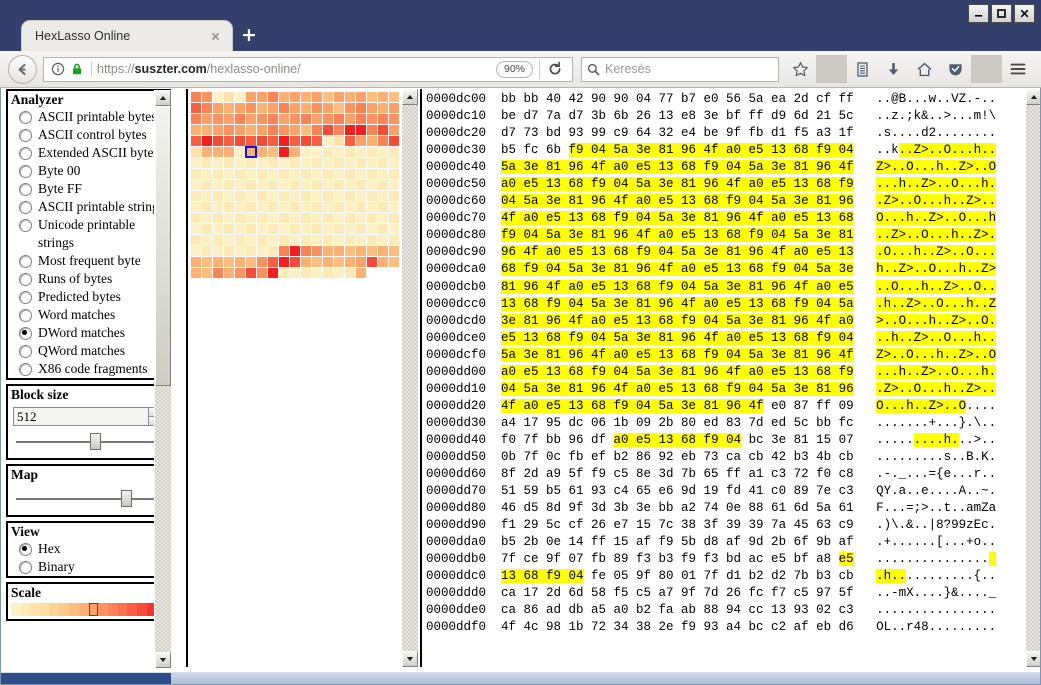  What do you see at coordinates (126, 498) in the screenshot?
I see `slider-thumb` at bounding box center [126, 498].